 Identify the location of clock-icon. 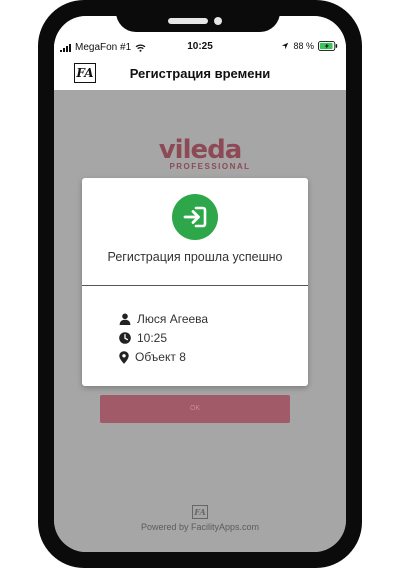
(125, 338).